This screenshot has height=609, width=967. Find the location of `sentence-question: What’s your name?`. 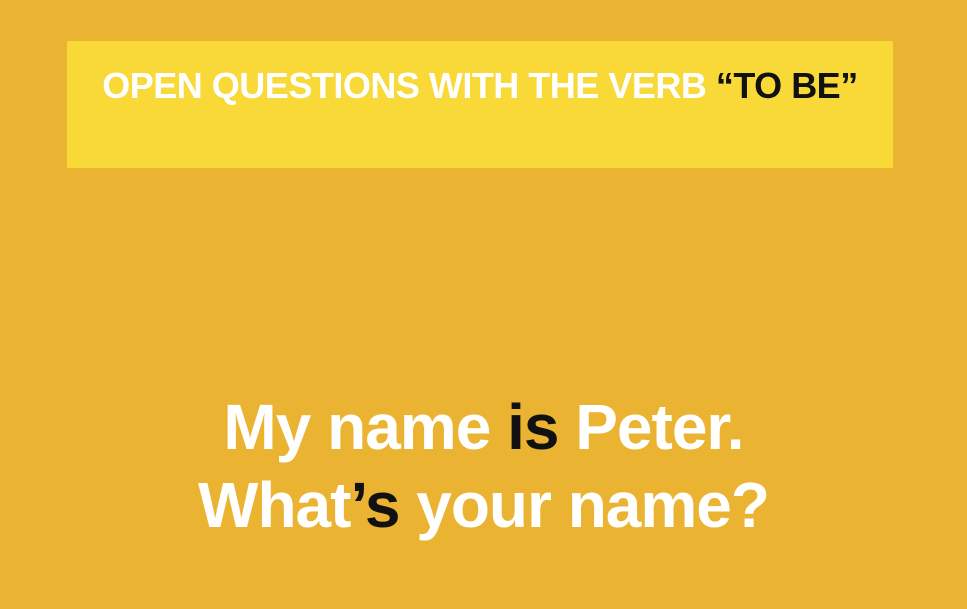

sentence-question: What’s your name? is located at coordinates (483, 505).